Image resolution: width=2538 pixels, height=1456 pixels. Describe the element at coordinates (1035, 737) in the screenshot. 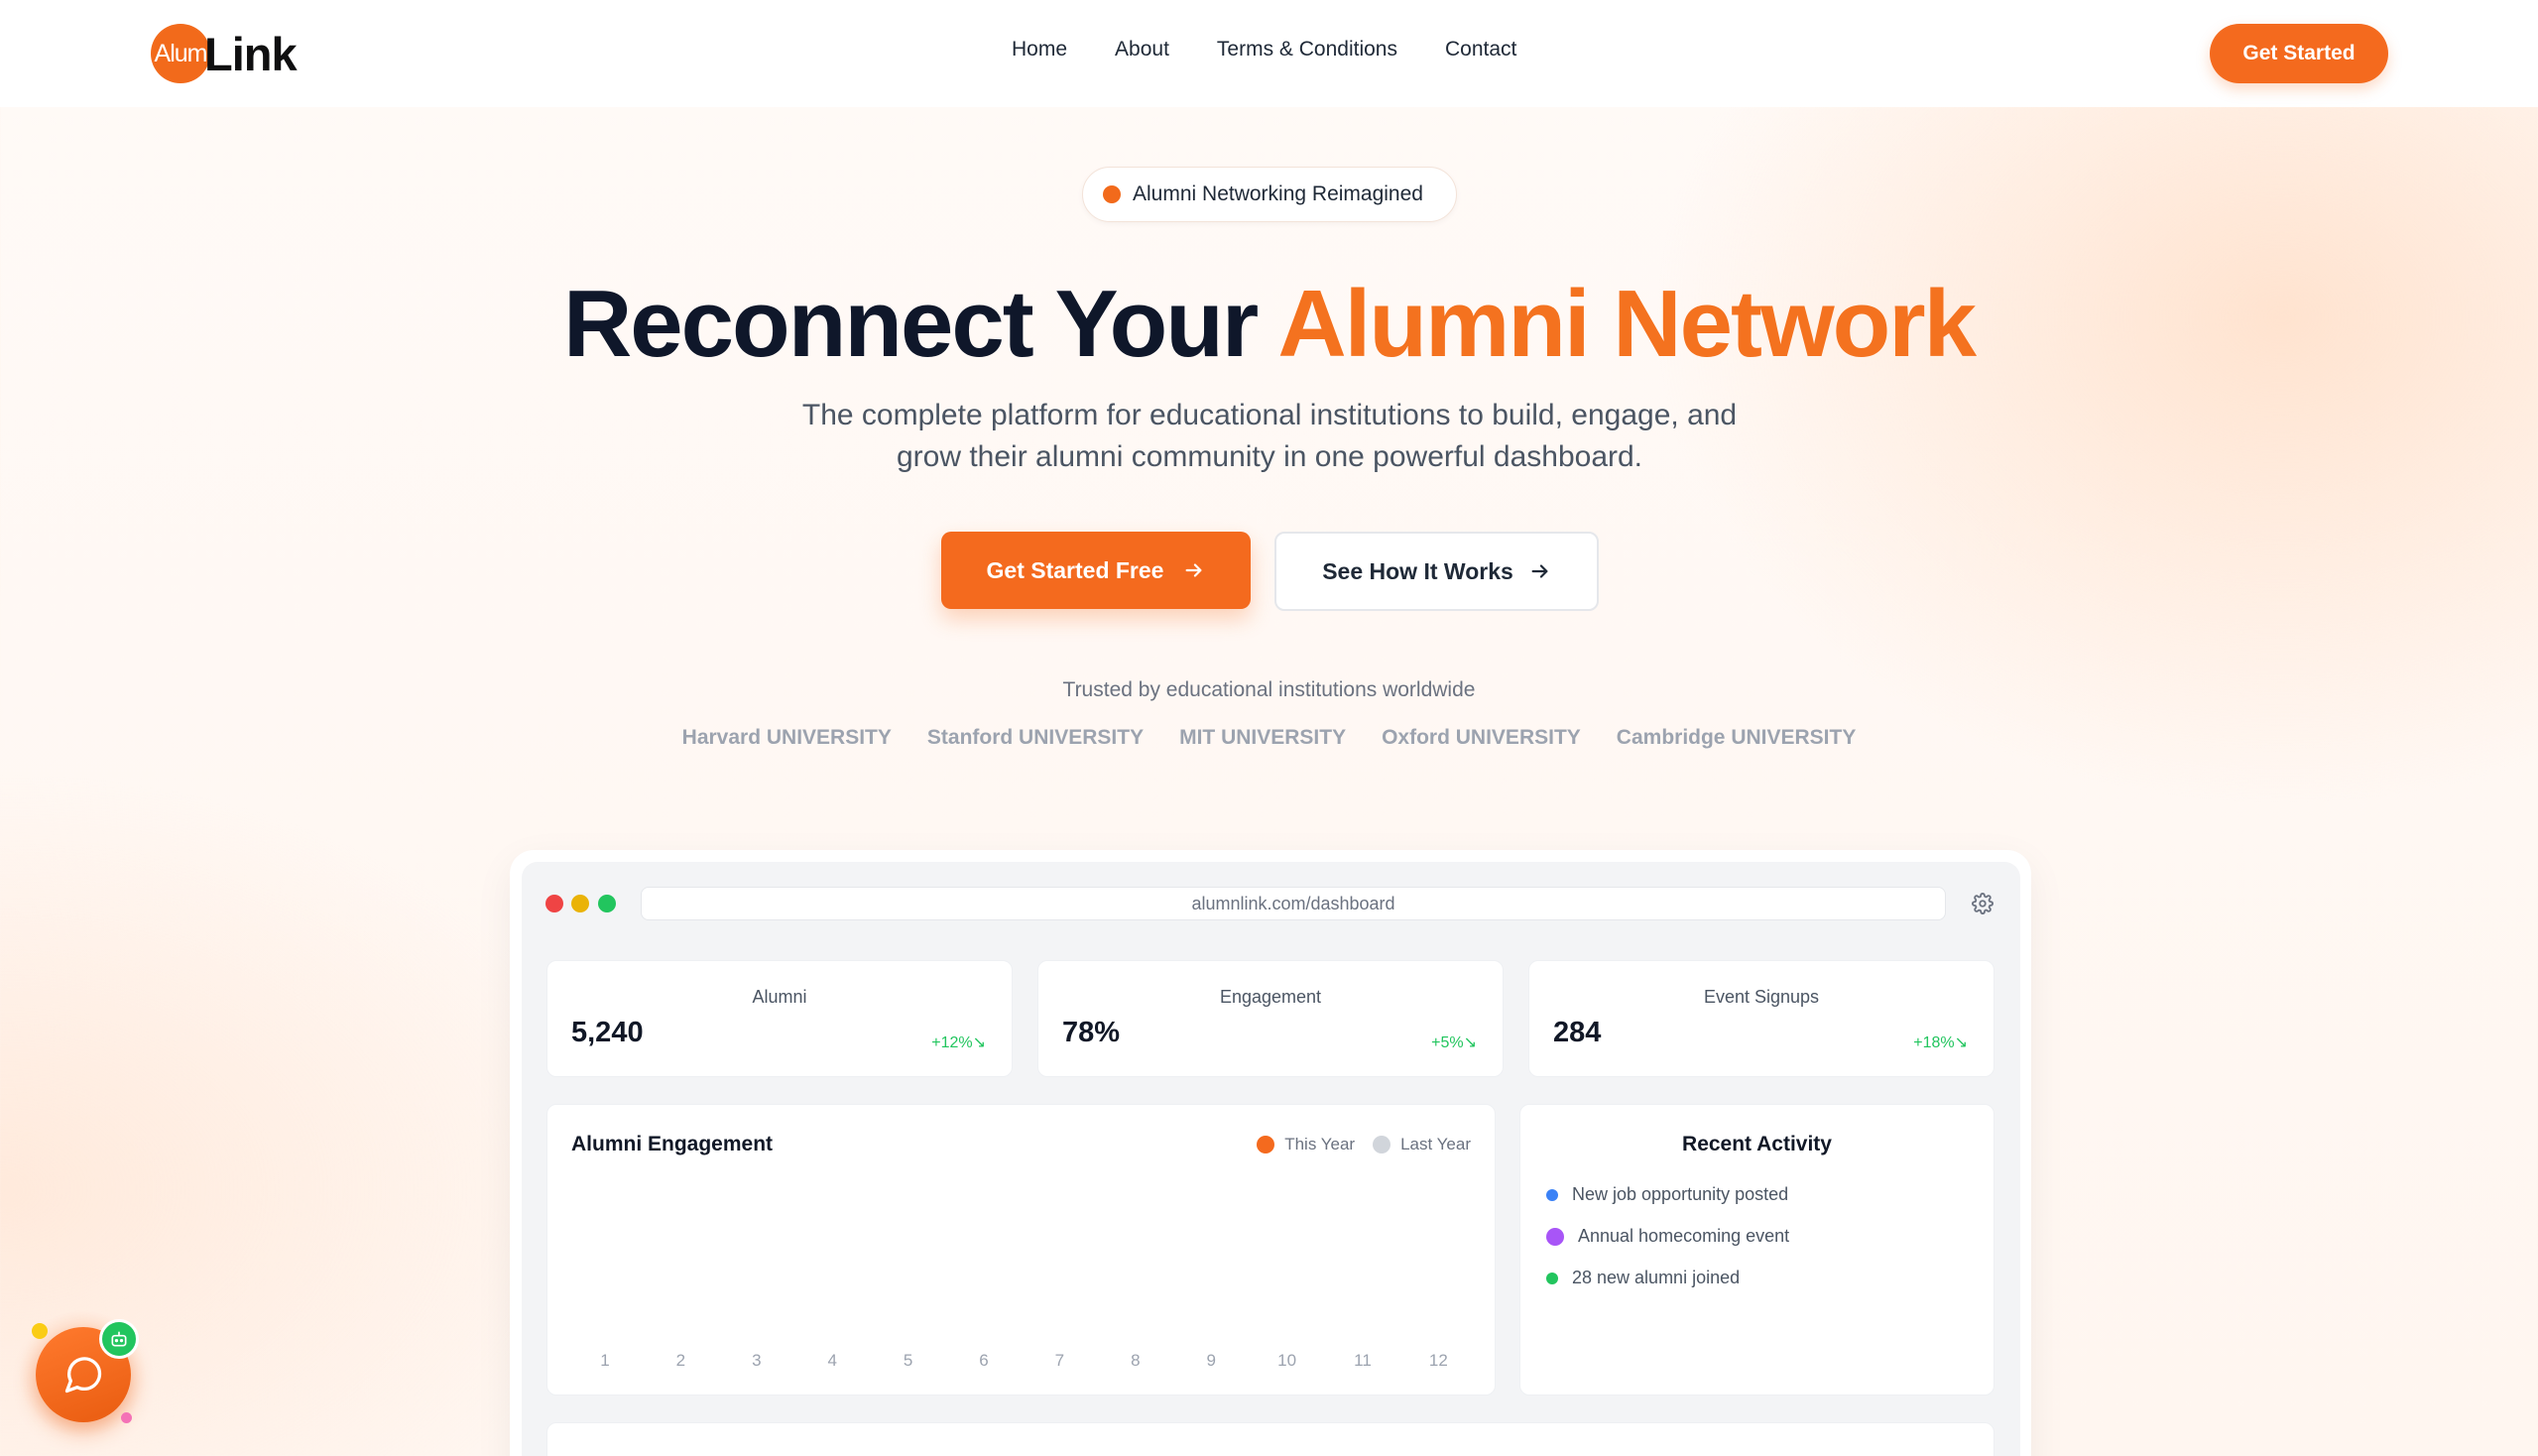

I see `university-name: Stanford UNIVERSITY` at that location.